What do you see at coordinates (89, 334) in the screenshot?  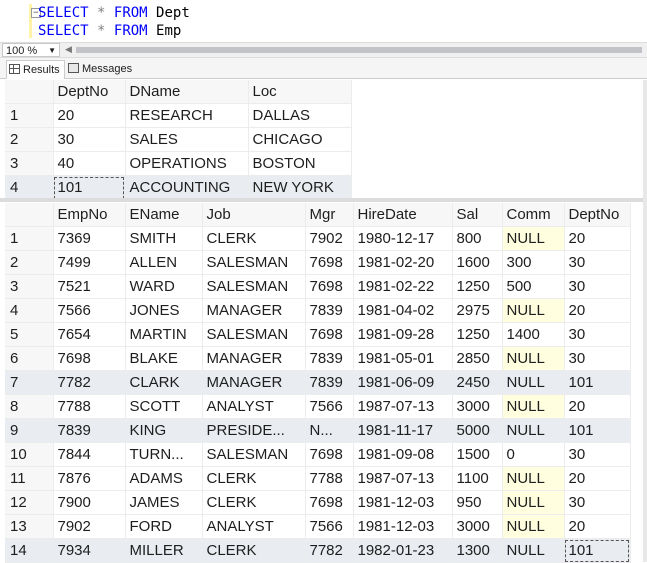 I see `cell: 7654` at bounding box center [89, 334].